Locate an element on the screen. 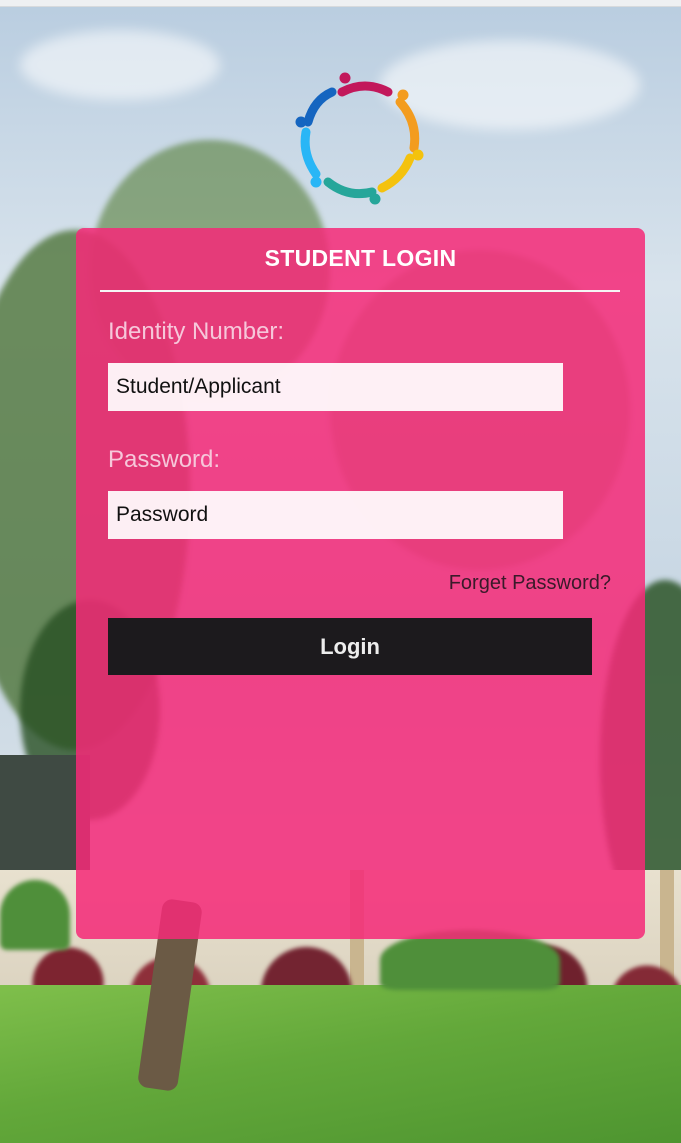 The image size is (681, 1143). title-divider is located at coordinates (360, 291).